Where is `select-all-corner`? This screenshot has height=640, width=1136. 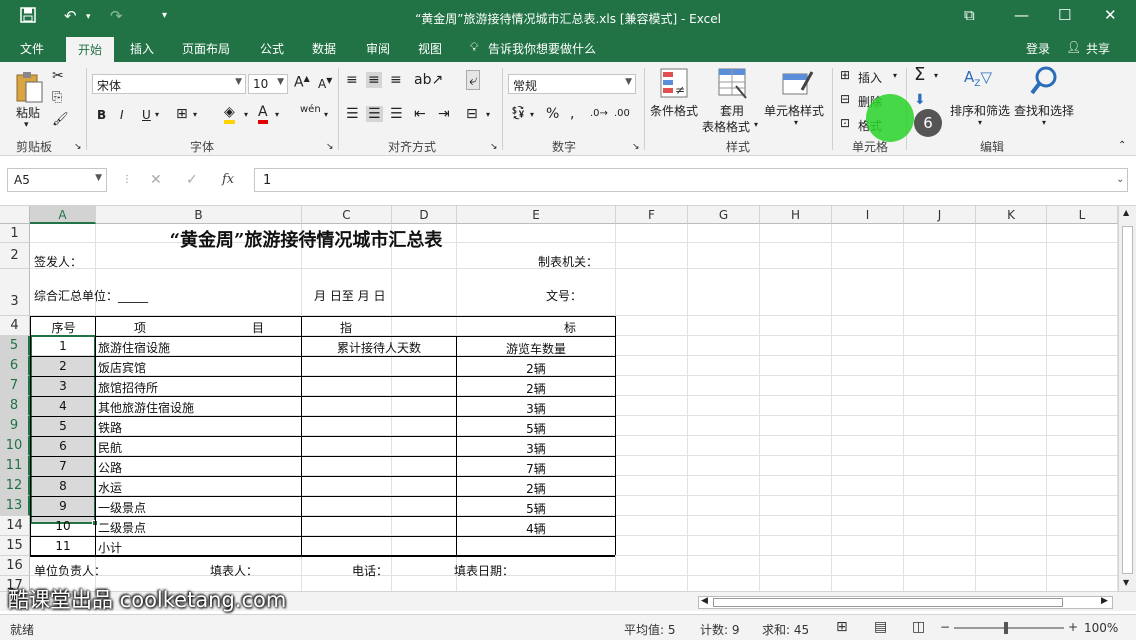
select-all-corner is located at coordinates (15, 215).